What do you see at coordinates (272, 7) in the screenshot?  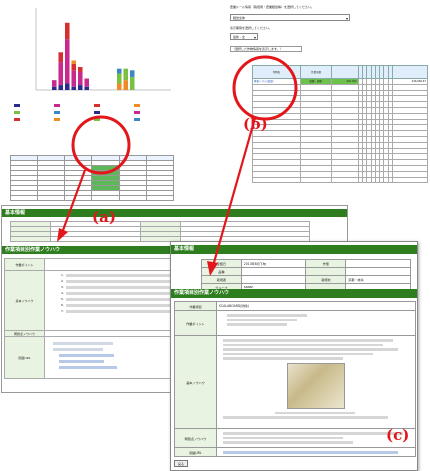 I see `prompt-label-1: 農業ルール情報（栽培者・農業経営等）を選択してください。` at bounding box center [272, 7].